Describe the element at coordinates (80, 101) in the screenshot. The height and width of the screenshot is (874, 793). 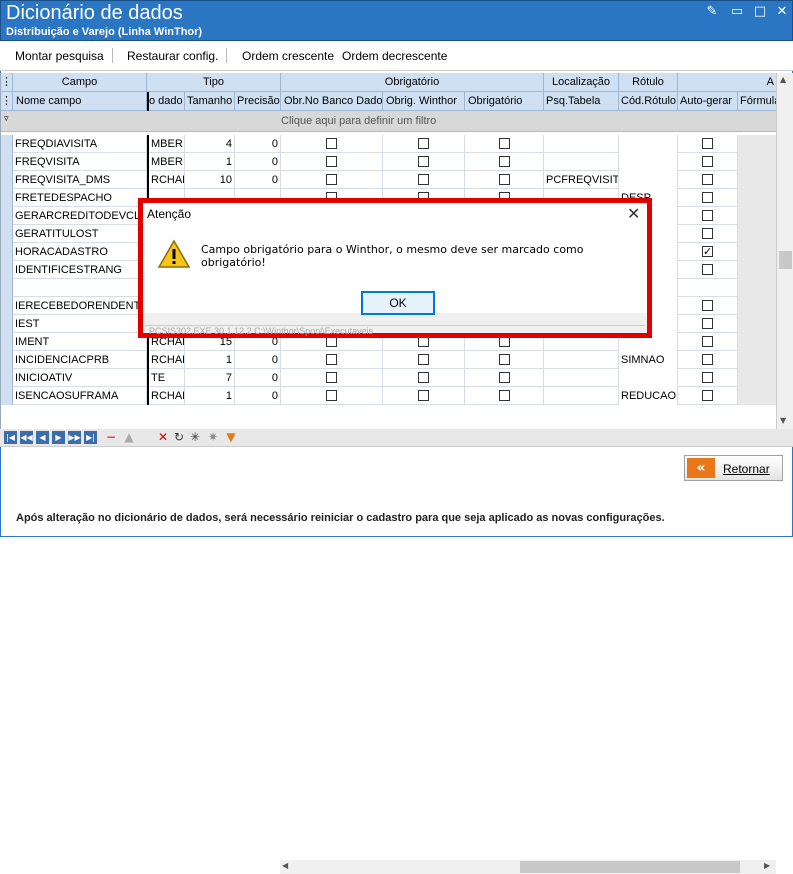
I see `col-nome-campo: Nome campo` at that location.